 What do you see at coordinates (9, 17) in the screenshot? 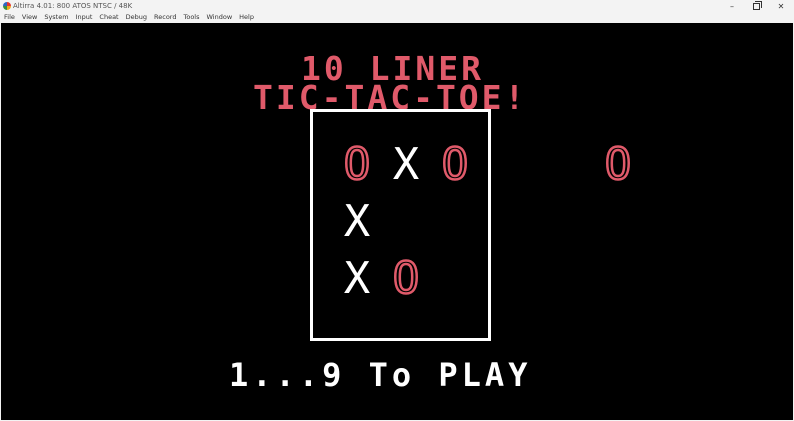
I see `menu-file: File` at bounding box center [9, 17].